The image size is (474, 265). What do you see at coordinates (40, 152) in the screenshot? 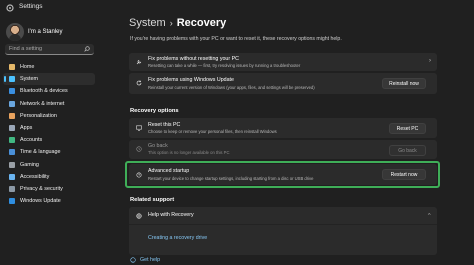
I see `sidebar-item-label: Time & language` at bounding box center [40, 152].